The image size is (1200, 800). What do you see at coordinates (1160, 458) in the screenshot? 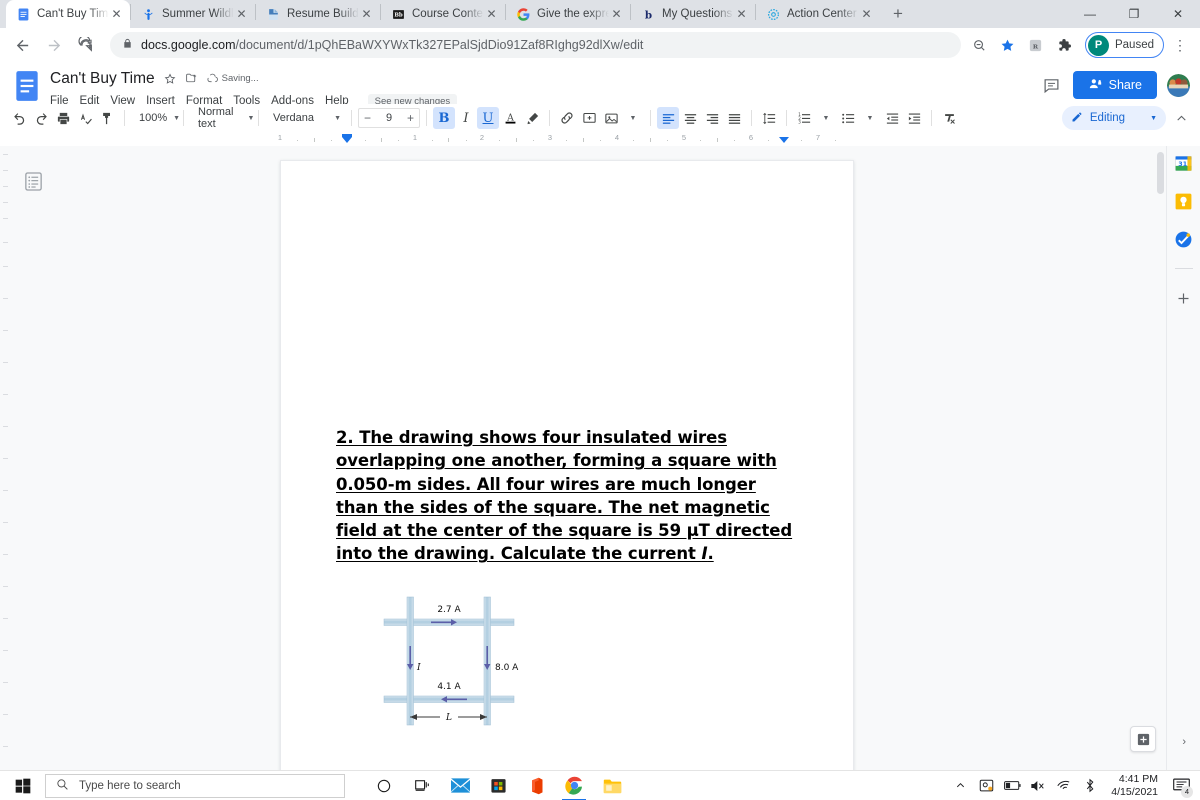
I see `vertical-scrollbar` at bounding box center [1160, 458].